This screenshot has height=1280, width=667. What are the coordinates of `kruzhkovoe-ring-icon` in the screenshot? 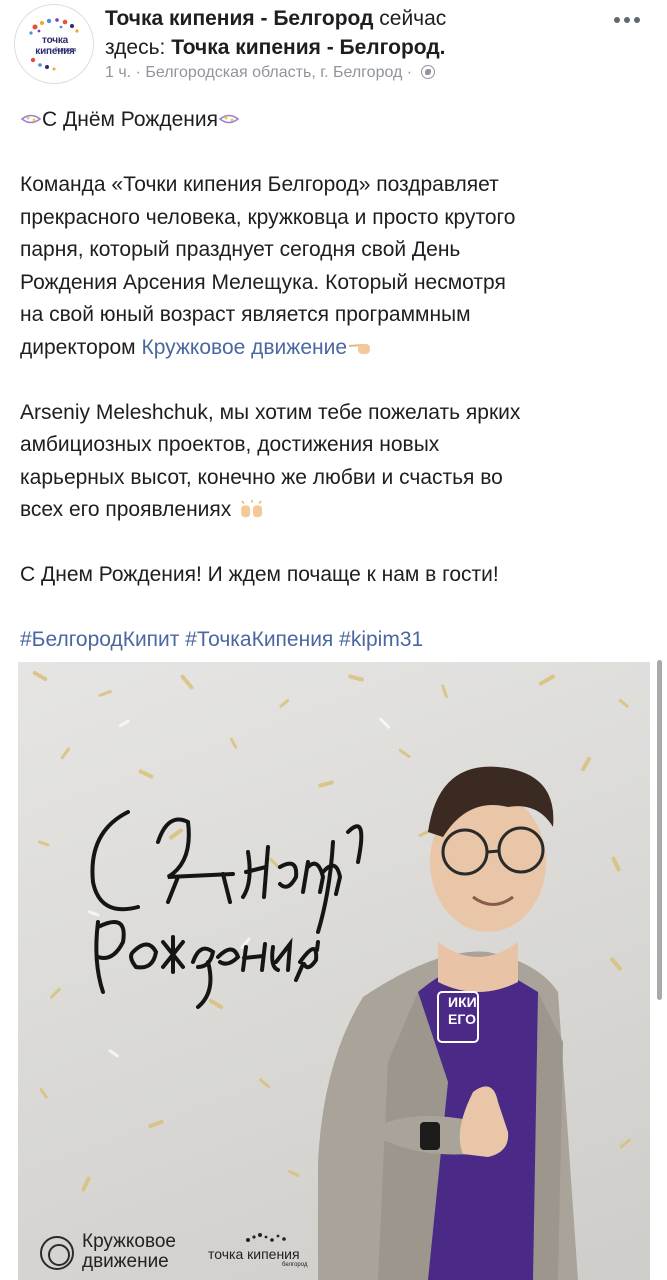 It's located at (57, 1253).